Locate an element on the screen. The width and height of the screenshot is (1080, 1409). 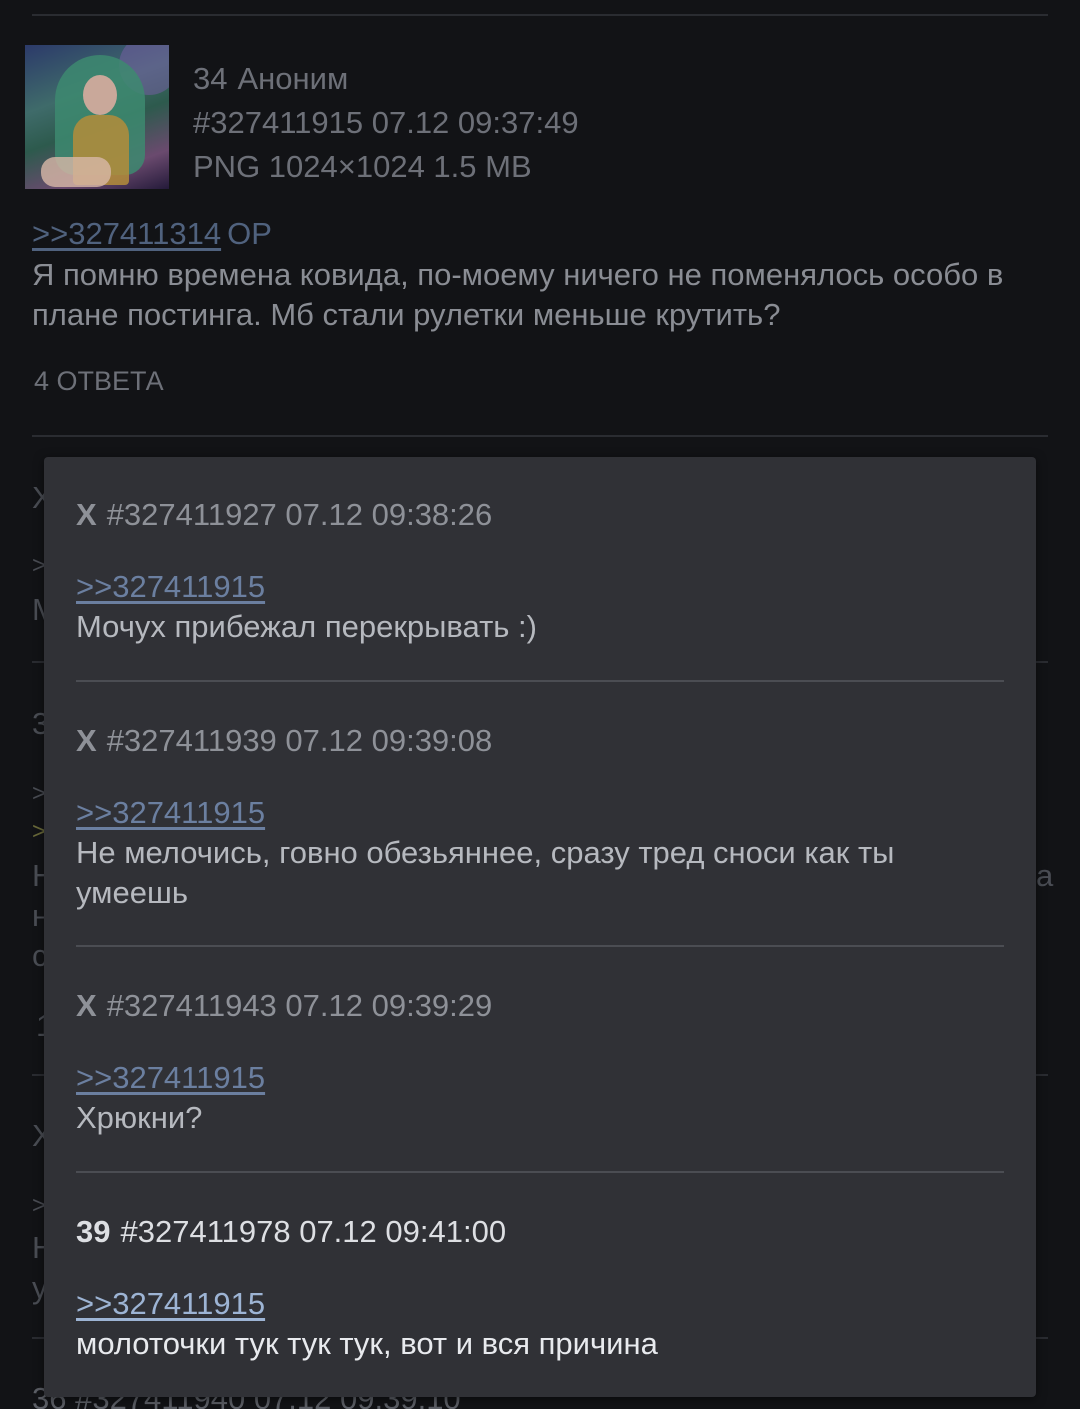
post-id-time: #327411915 07.12 09:37:49 is located at coordinates (386, 123).